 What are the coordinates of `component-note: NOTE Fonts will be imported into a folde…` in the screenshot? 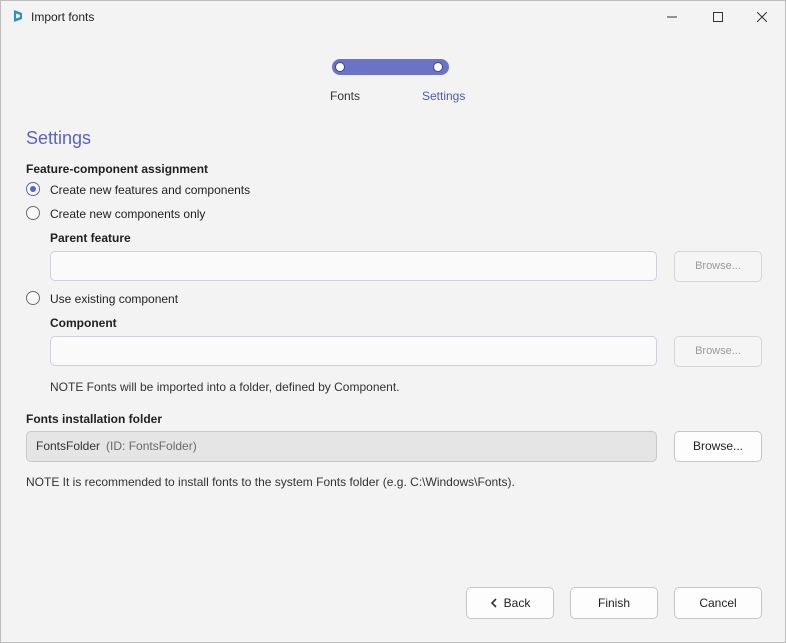 It's located at (225, 387).